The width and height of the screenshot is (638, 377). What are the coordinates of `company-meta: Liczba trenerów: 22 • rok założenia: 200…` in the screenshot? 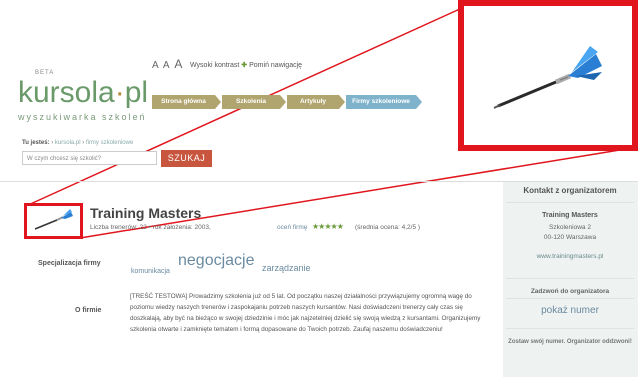 It's located at (150, 227).